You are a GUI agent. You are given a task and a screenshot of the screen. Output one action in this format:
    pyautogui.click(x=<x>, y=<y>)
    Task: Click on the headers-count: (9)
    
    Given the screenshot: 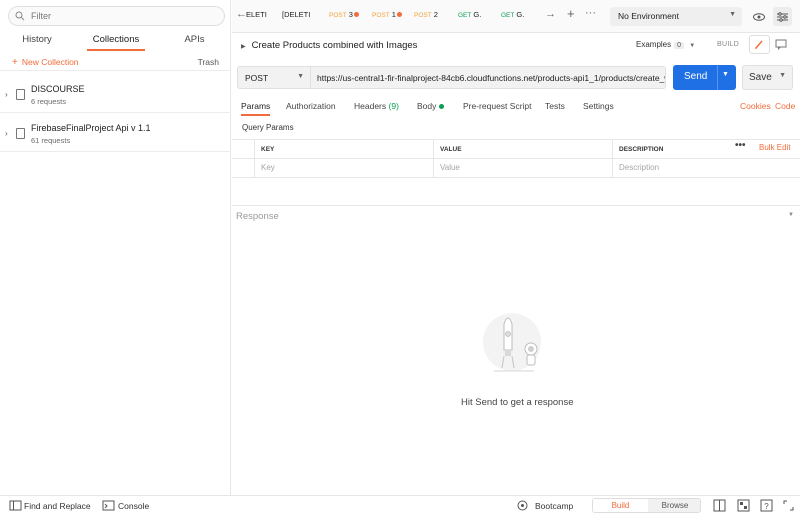 What is the action you would take?
    pyautogui.click(x=393, y=106)
    